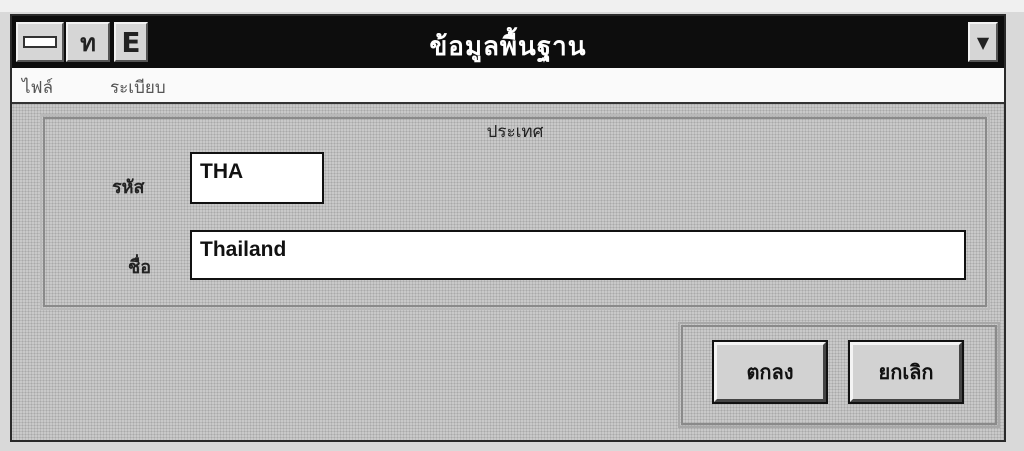 The height and width of the screenshot is (451, 1024). What do you see at coordinates (128, 187) in the screenshot?
I see `code-label: รหัส` at bounding box center [128, 187].